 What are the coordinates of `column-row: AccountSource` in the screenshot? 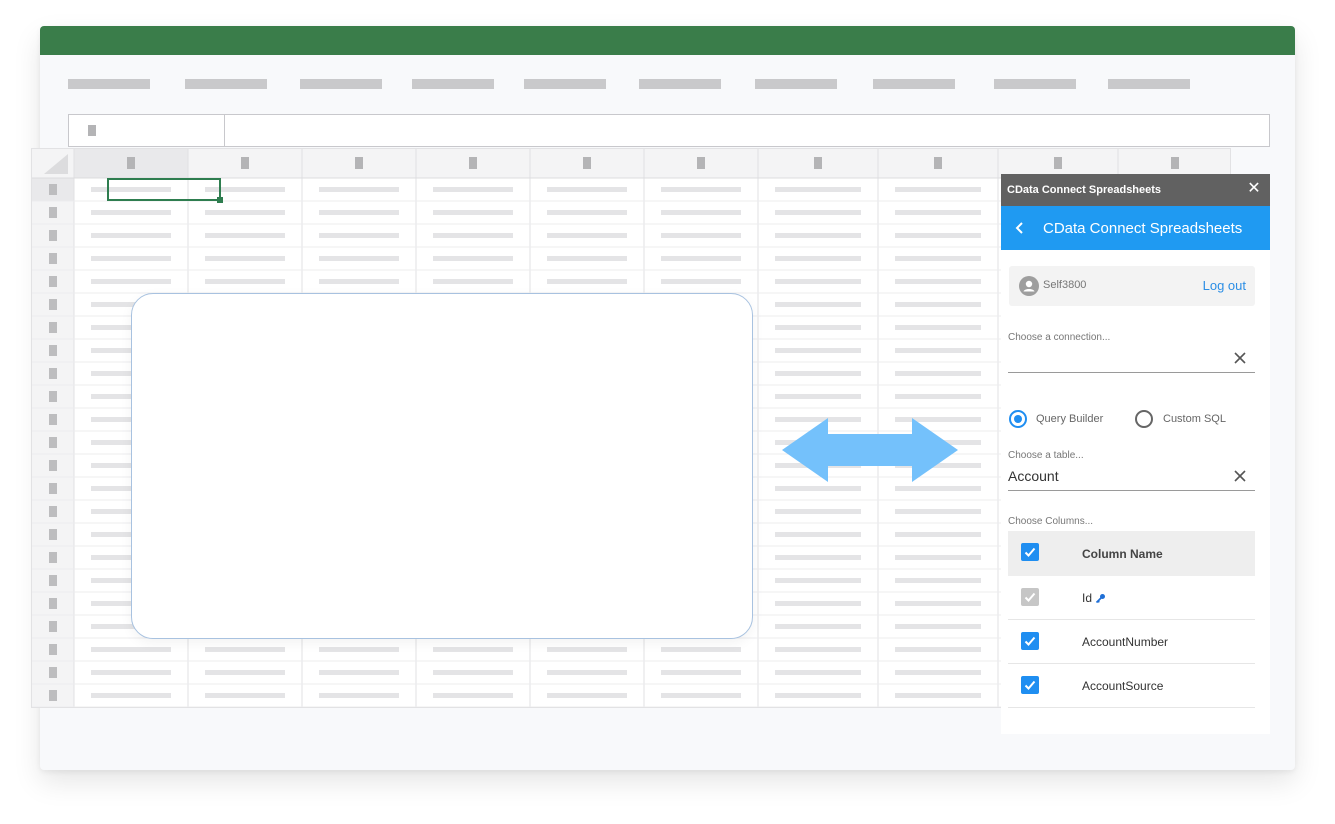 It's located at (1131, 686).